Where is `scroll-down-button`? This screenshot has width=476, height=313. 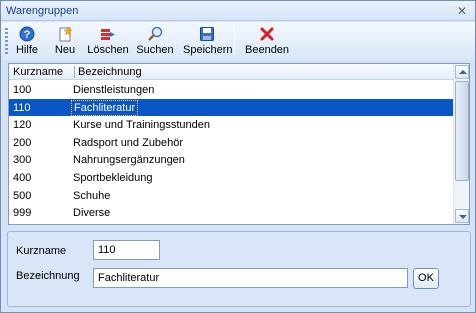 scroll-down-button is located at coordinates (462, 216).